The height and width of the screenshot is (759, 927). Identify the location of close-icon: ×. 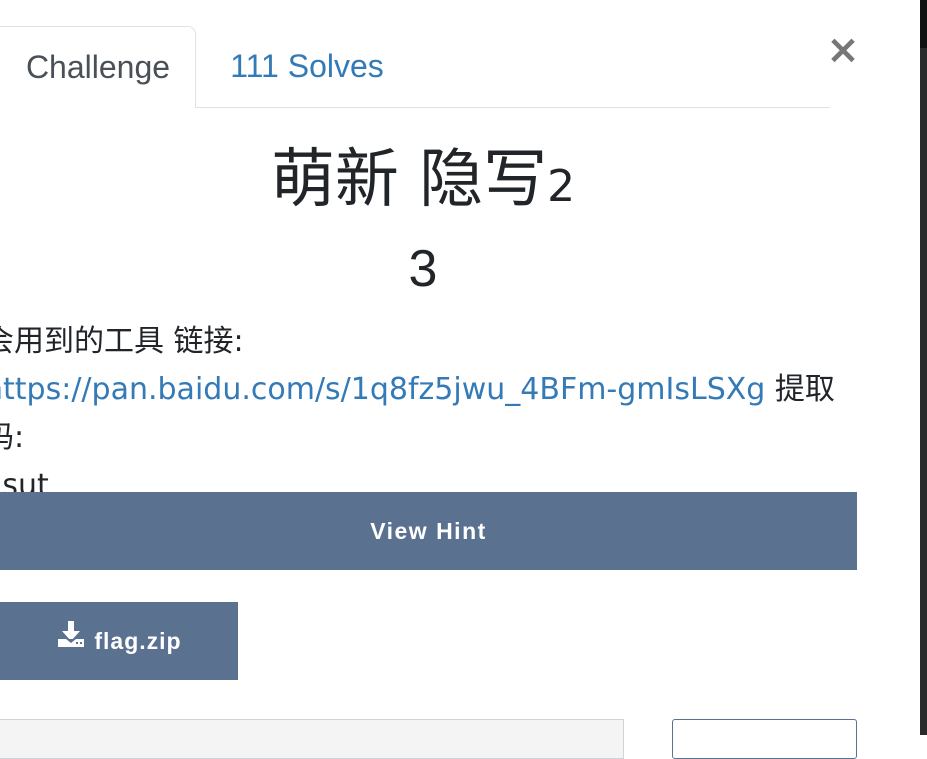
(843, 50).